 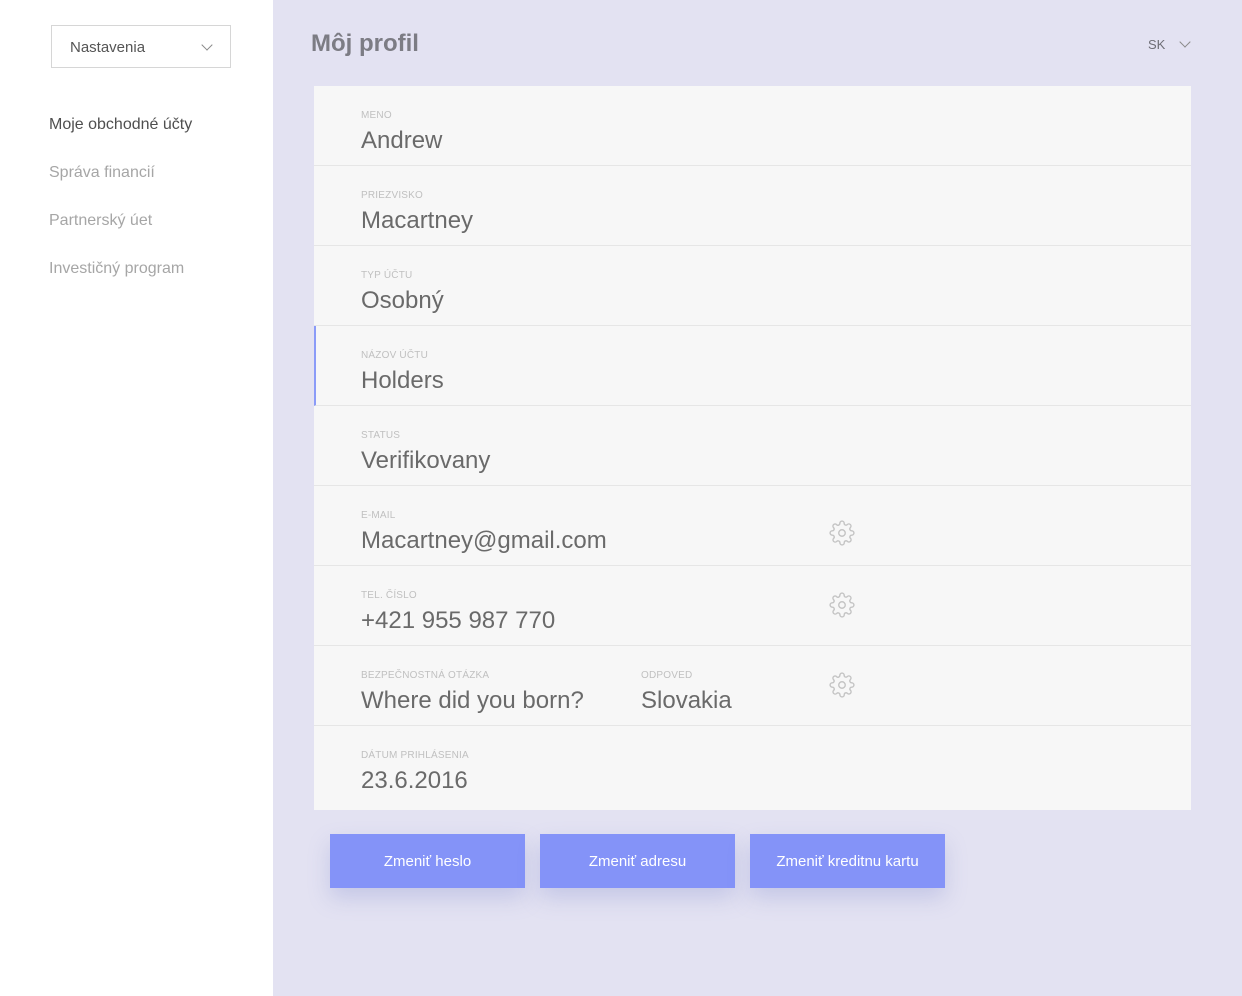 What do you see at coordinates (472, 701) in the screenshot?
I see `security-question-value: Where did you born?` at bounding box center [472, 701].